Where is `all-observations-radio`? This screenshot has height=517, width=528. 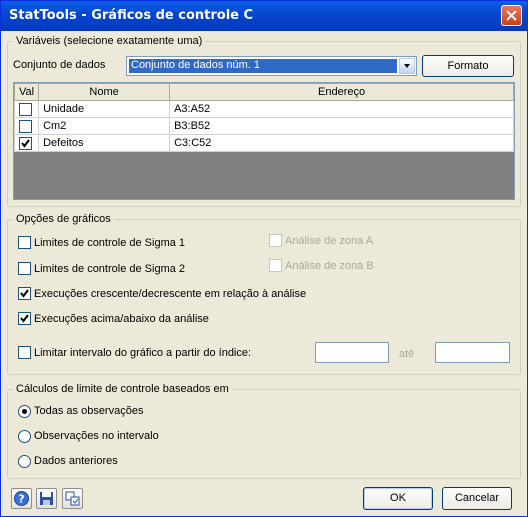 all-observations-radio is located at coordinates (24, 411).